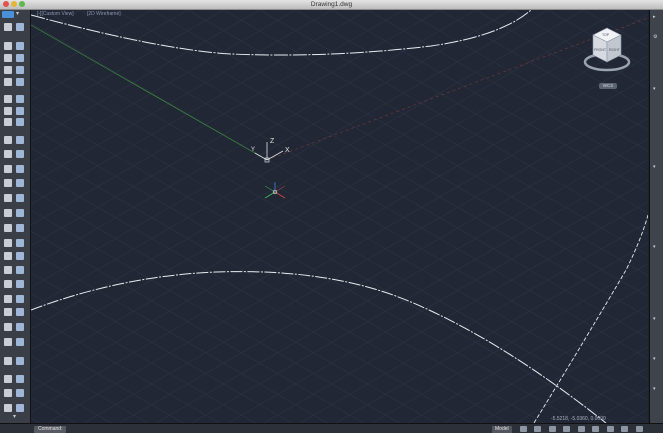 This screenshot has width=663, height=433. What do you see at coordinates (625, 429) in the screenshot?
I see `annotation-scale-icon` at bounding box center [625, 429].